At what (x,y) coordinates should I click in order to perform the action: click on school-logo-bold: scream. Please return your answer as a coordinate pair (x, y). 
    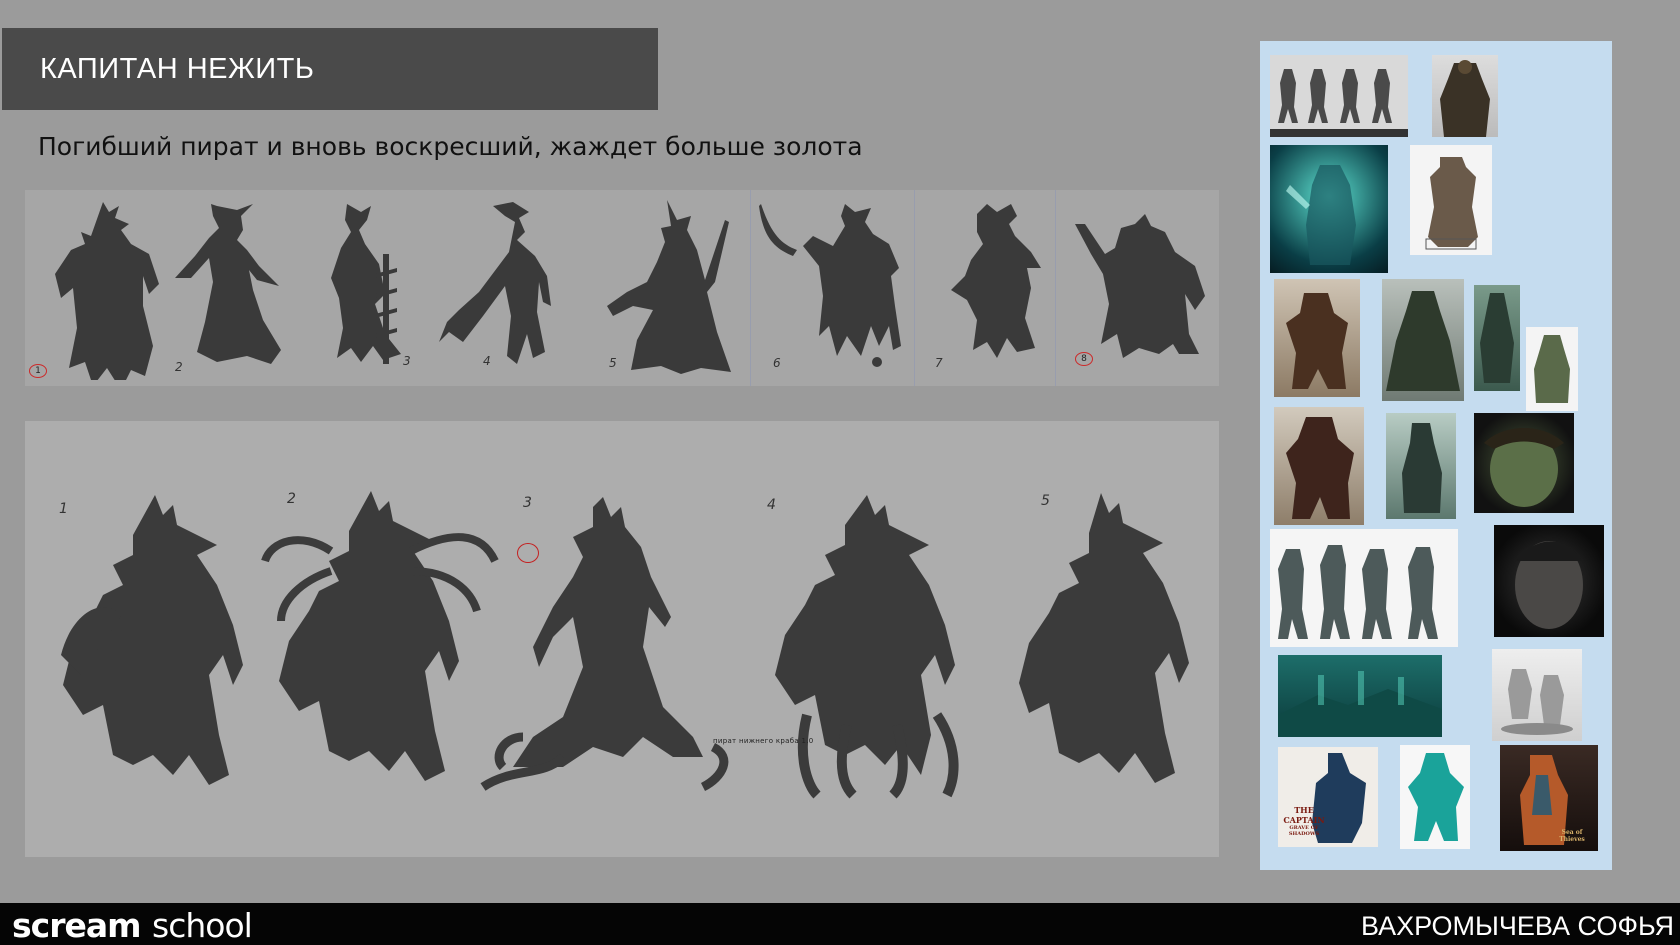
    Looking at the image, I should click on (77, 925).